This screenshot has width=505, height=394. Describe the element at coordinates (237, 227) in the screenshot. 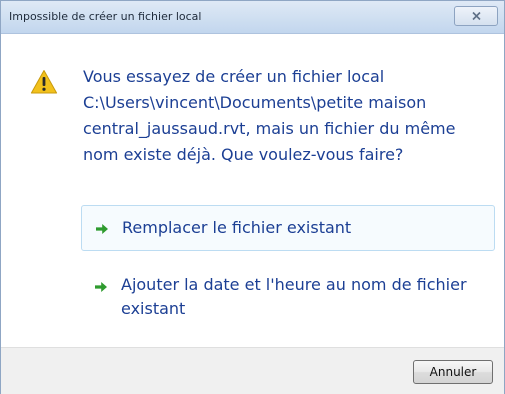

I see `option-label: Remplacer le fichier existant` at that location.